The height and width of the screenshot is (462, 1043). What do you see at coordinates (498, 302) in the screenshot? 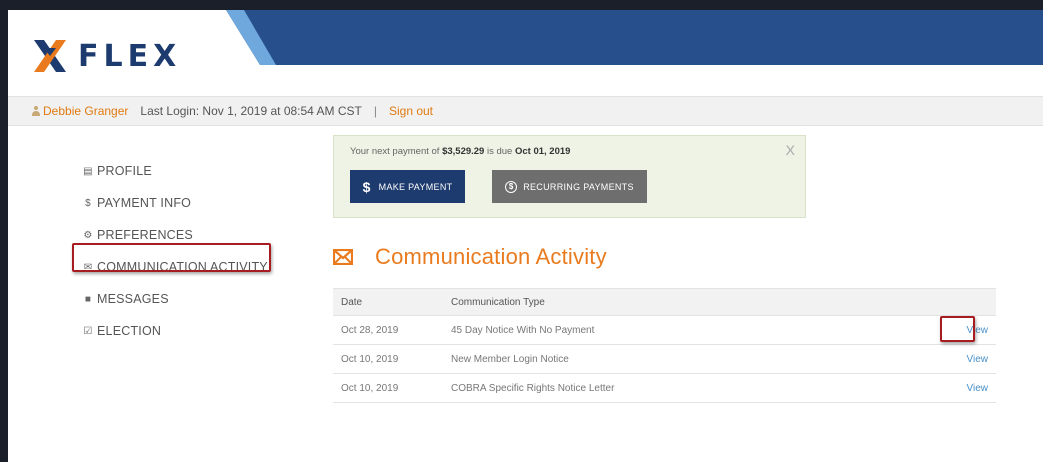
I see `column-header-type: Communication Type` at bounding box center [498, 302].